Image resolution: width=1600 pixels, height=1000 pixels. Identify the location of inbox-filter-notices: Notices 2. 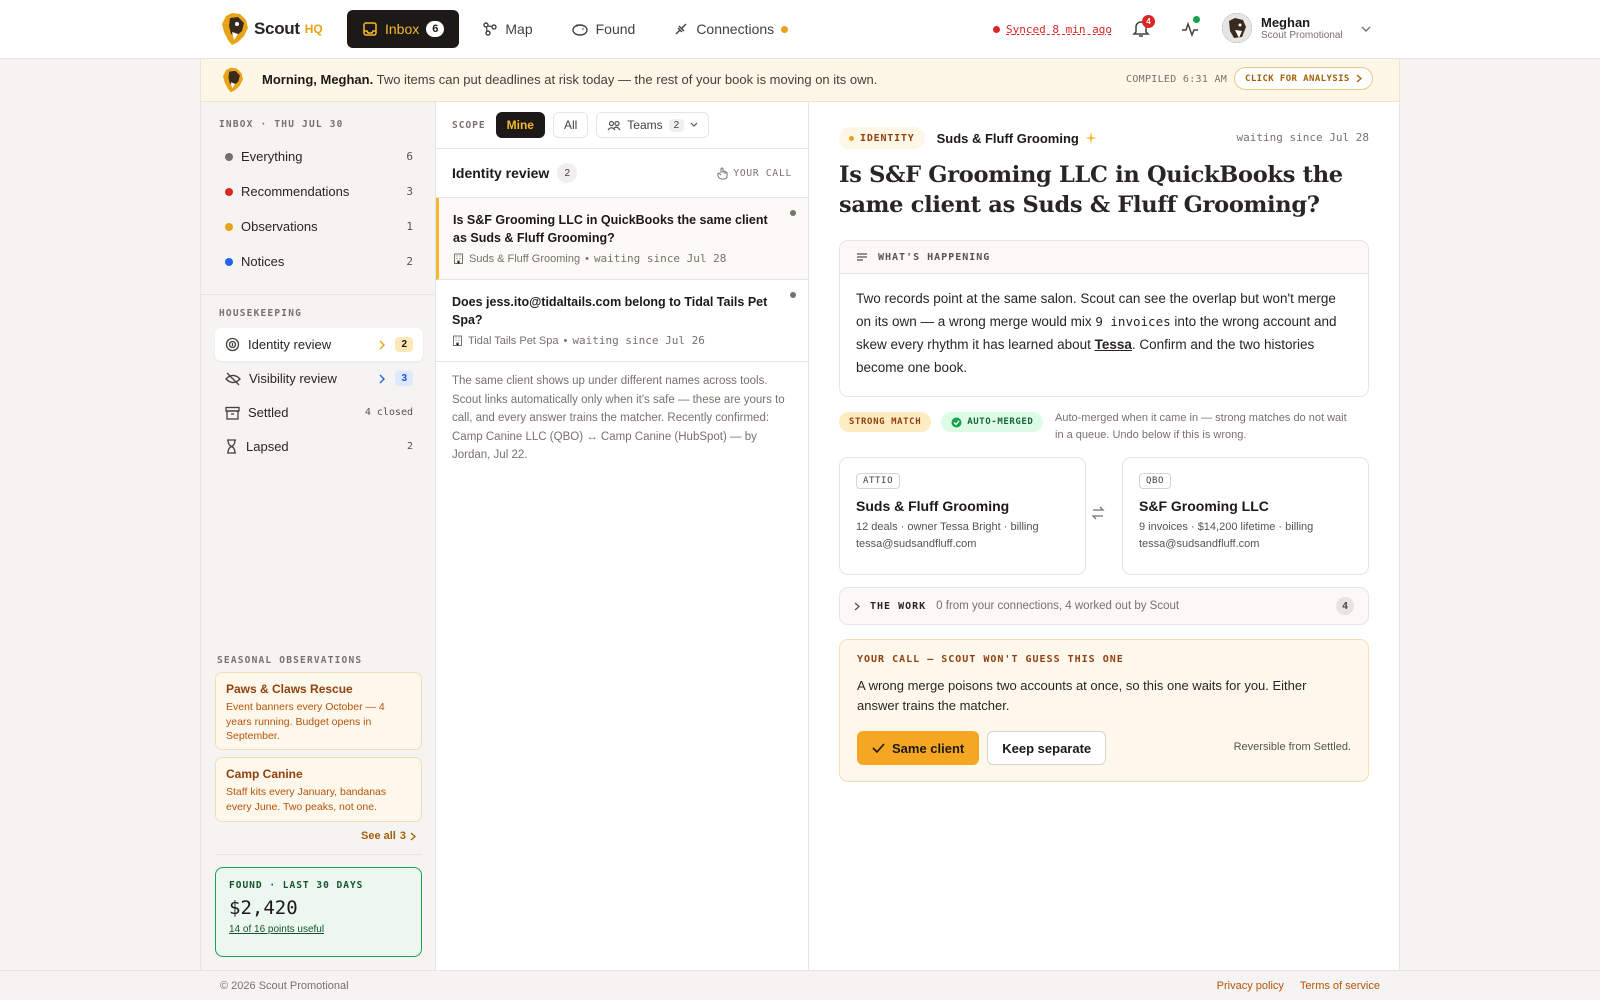
(319, 261).